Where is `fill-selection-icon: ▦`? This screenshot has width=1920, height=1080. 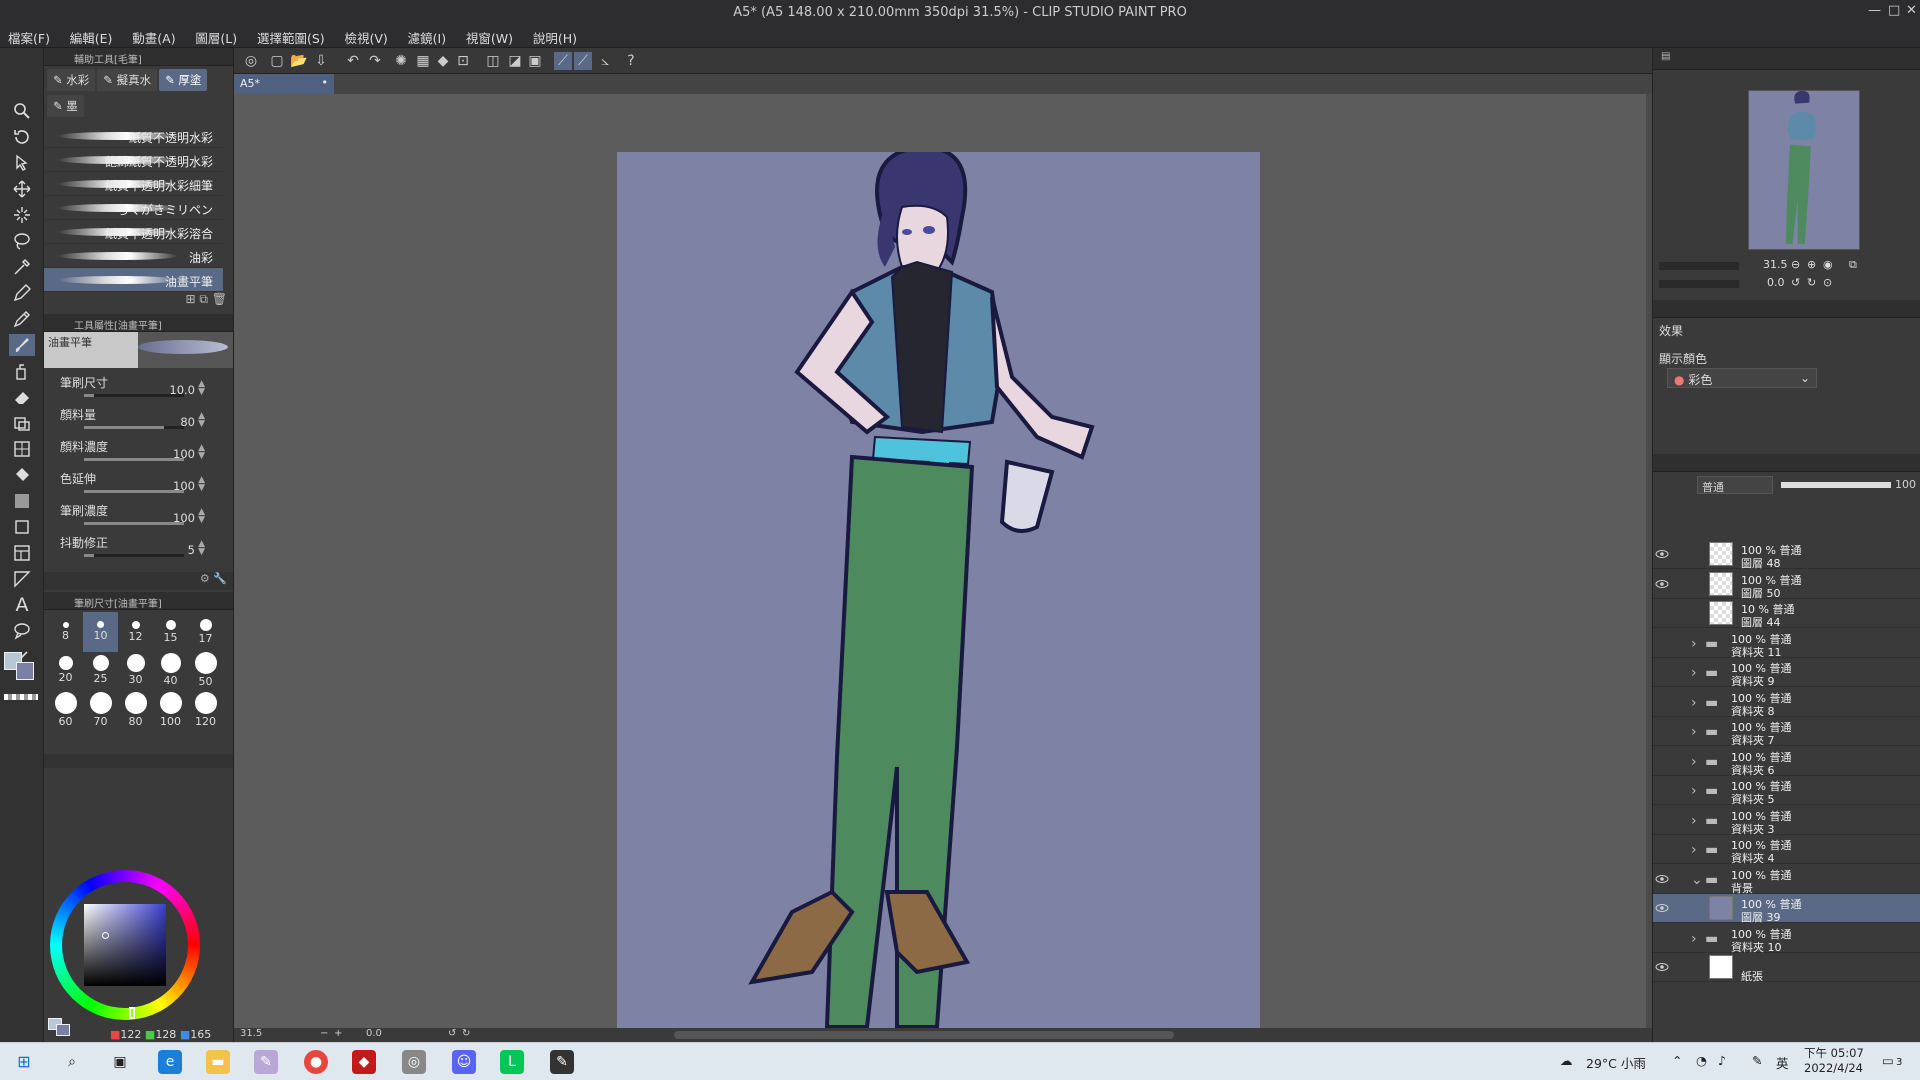
fill-selection-icon: ▦ is located at coordinates (423, 61).